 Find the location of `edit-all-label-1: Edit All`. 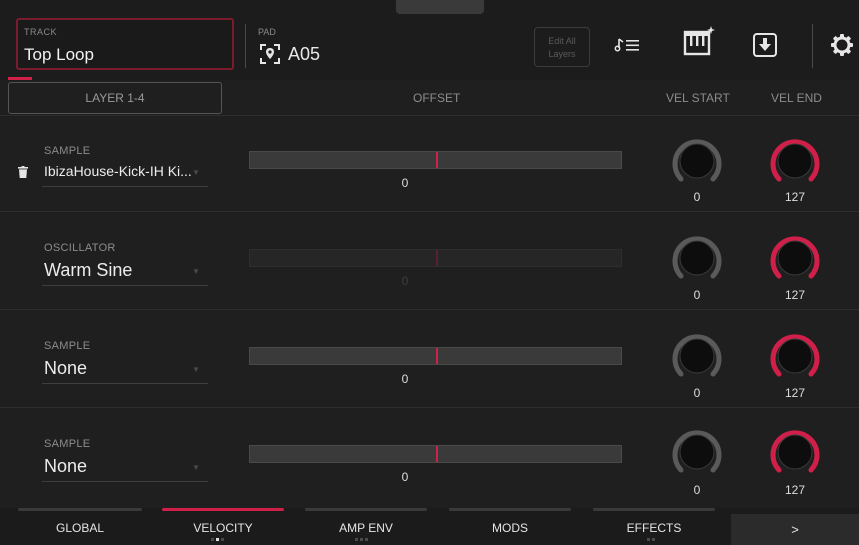

edit-all-label-1: Edit All is located at coordinates (562, 41).